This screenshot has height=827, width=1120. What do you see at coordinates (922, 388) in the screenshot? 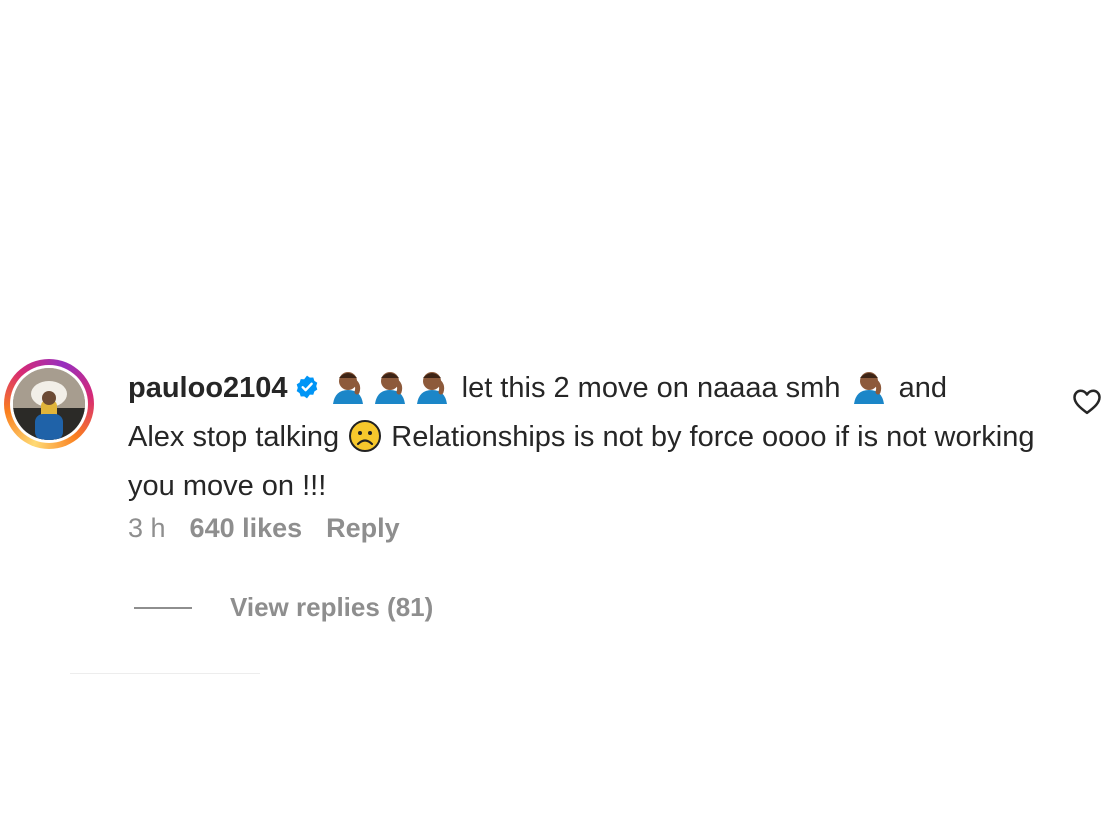
I see `comment-text-part: and` at bounding box center [922, 388].